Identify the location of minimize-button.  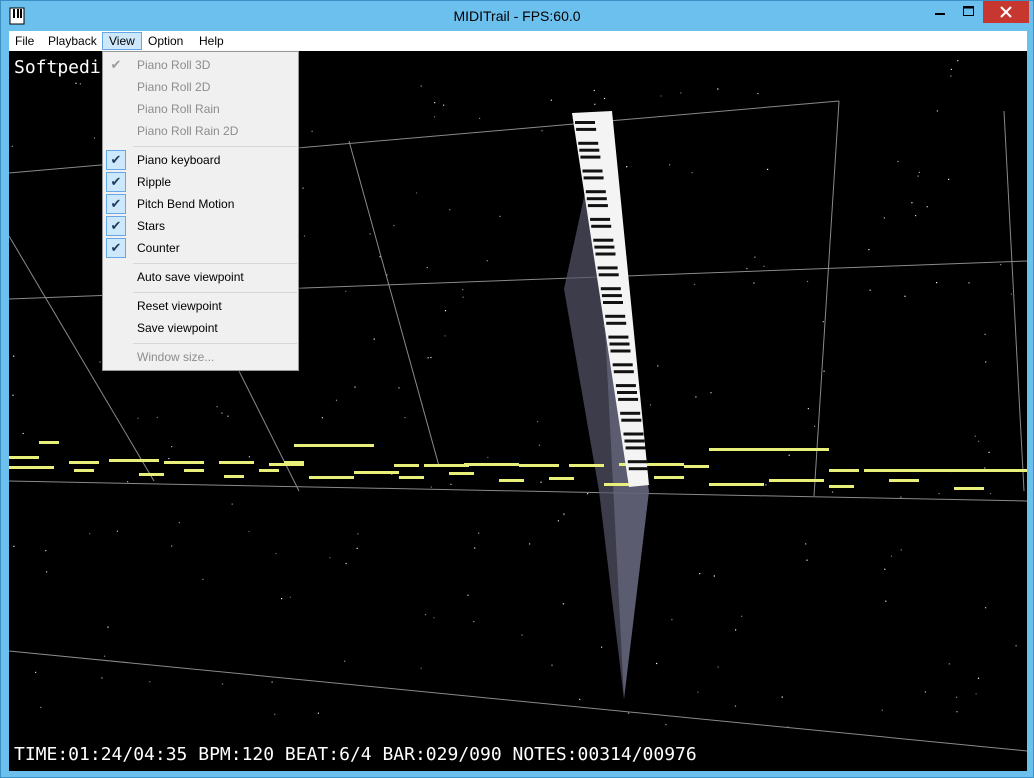
(940, 12).